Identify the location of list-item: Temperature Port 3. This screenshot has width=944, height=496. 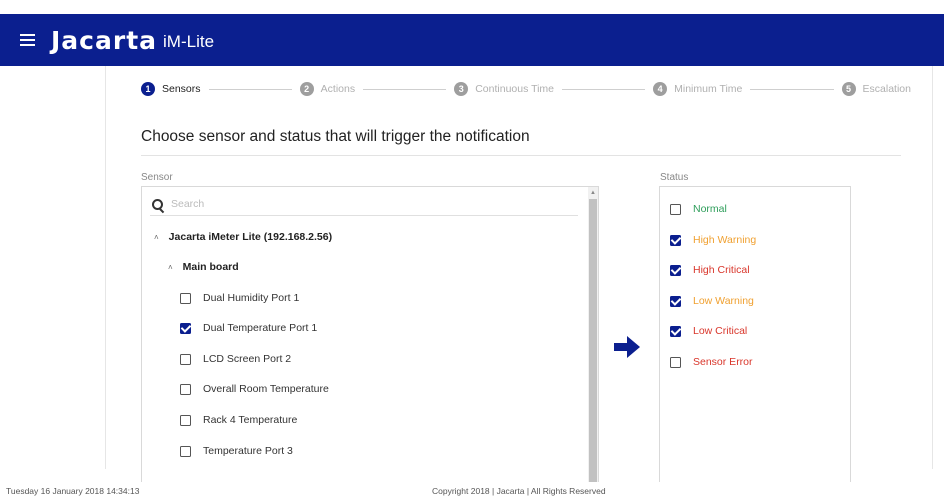
(236, 451).